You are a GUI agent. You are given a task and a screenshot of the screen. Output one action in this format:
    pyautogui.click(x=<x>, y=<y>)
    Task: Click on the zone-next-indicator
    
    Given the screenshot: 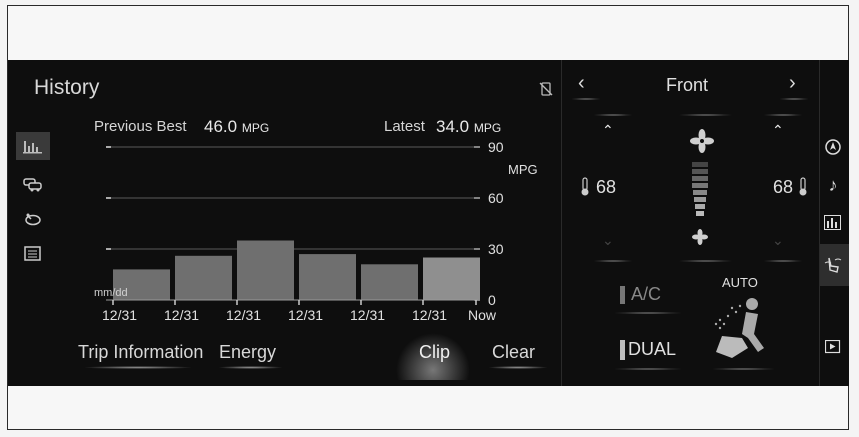 What is the action you would take?
    pyautogui.click(x=794, y=99)
    